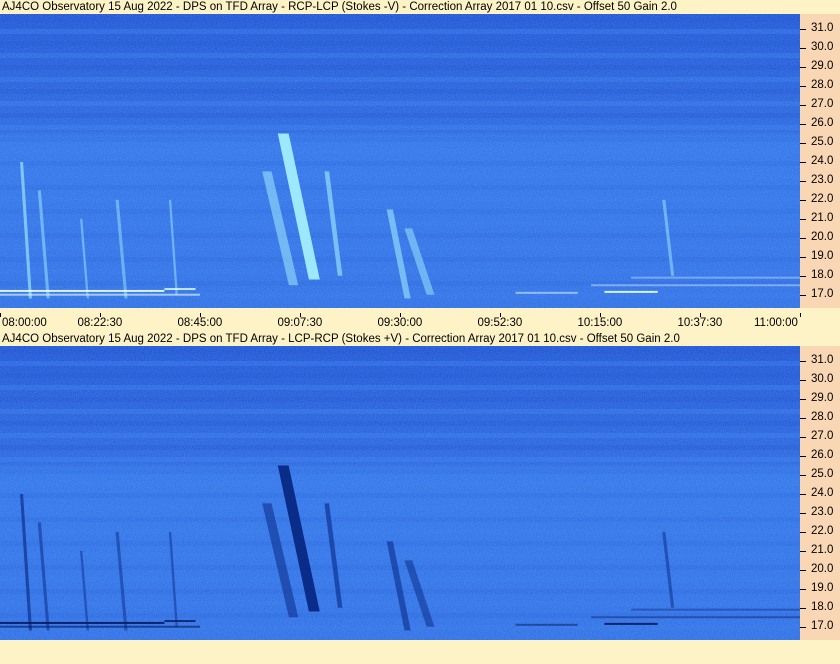 The height and width of the screenshot is (664, 840). What do you see at coordinates (420, 654) in the screenshot?
I see `time-axis` at bounding box center [420, 654].